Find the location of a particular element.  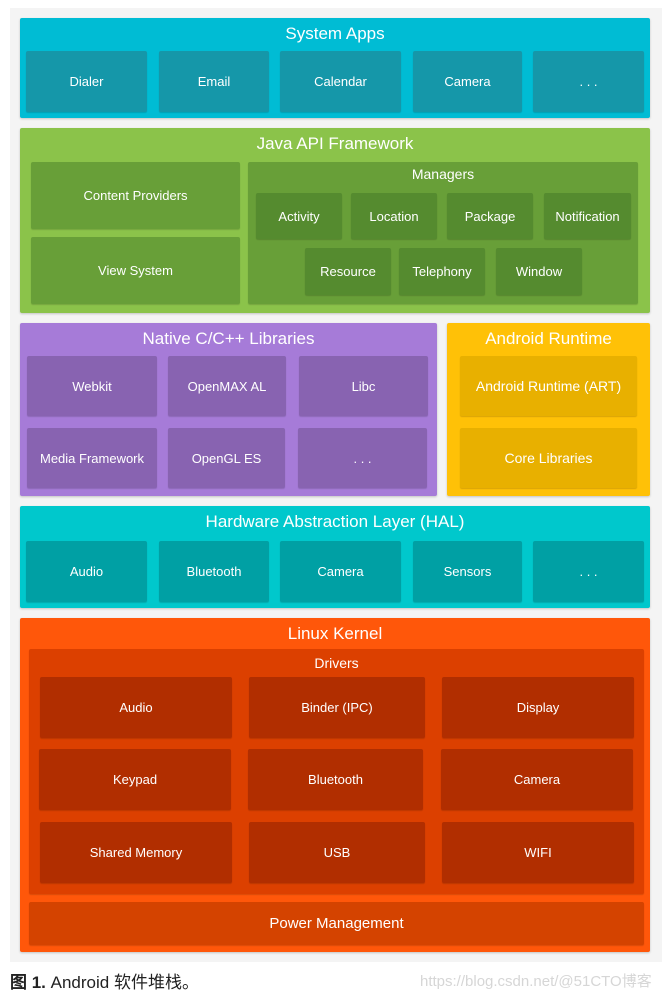

layer-title: Android Runtime is located at coordinates (548, 338).